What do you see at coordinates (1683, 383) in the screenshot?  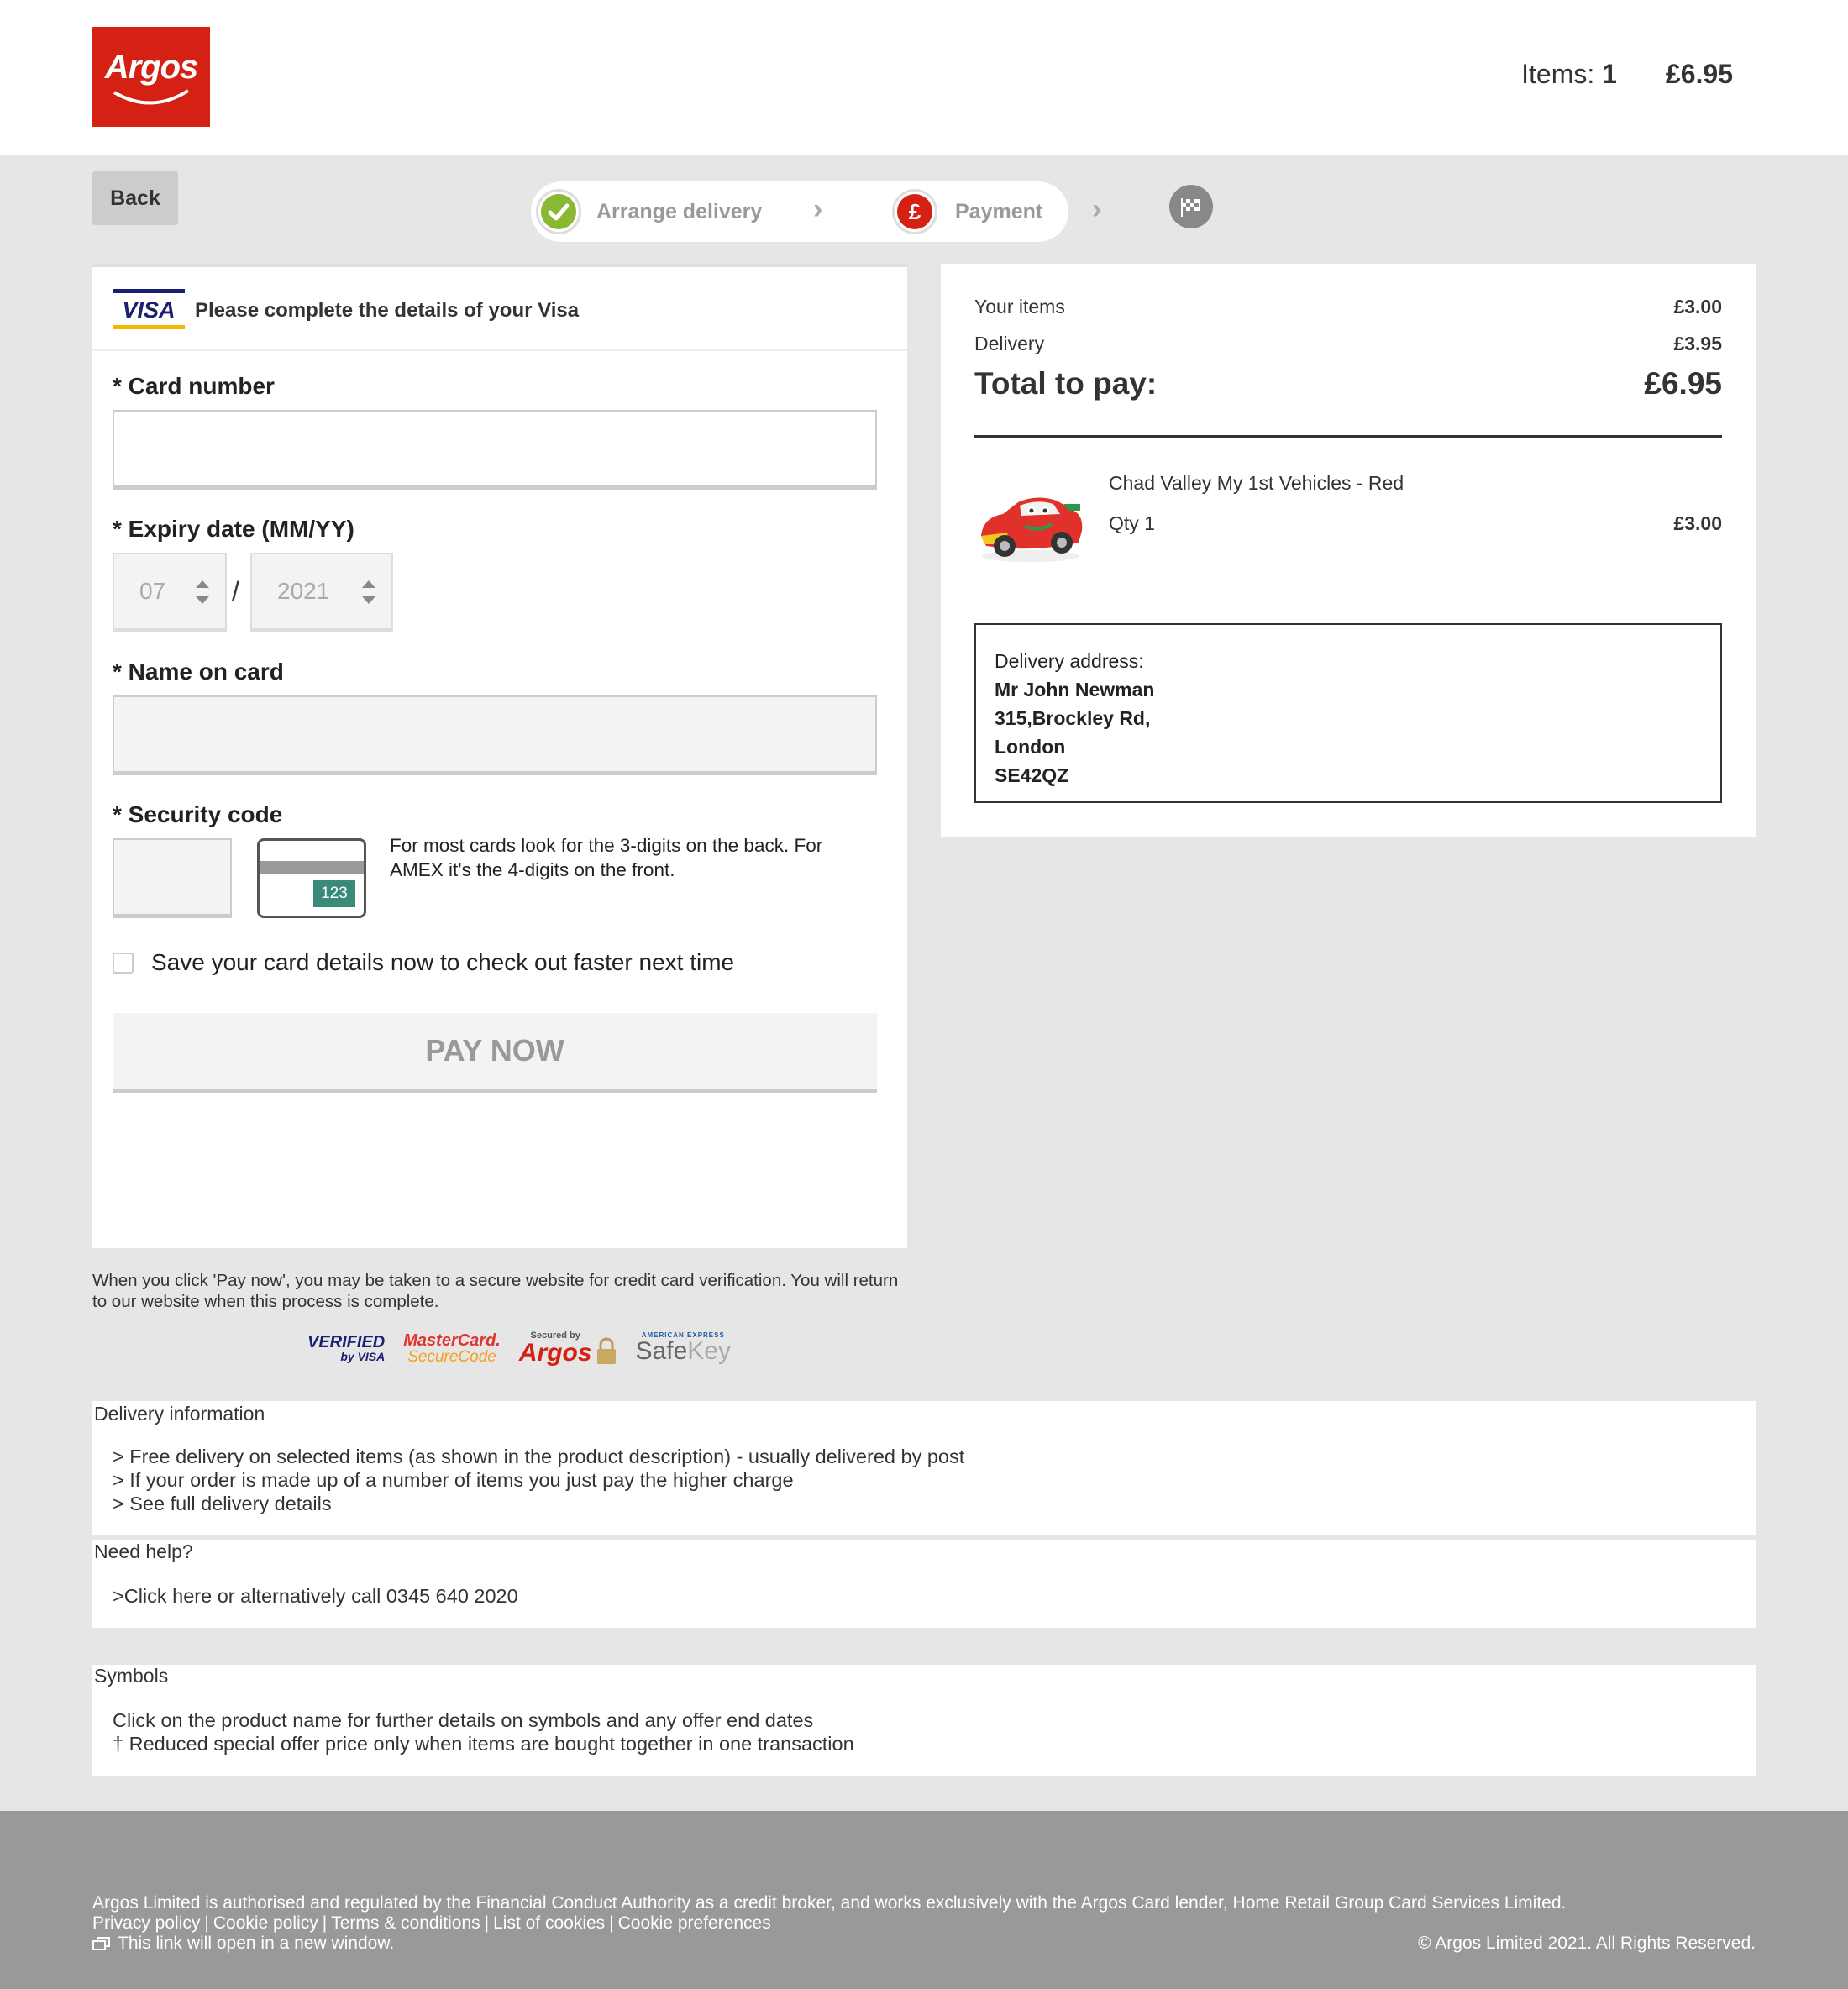 I see `summary-total-value: £6.95` at bounding box center [1683, 383].